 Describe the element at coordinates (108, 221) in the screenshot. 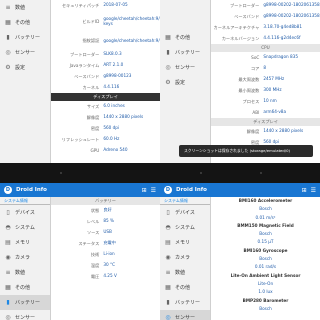

I see `info-value: 85 %` at that location.